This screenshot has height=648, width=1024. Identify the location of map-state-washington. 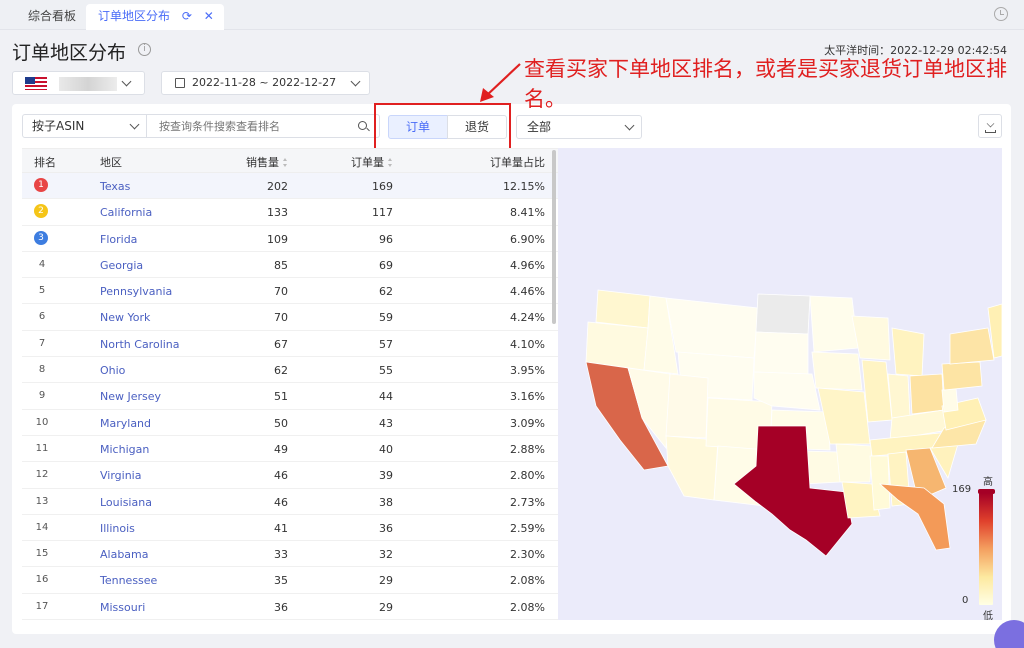
(623, 309).